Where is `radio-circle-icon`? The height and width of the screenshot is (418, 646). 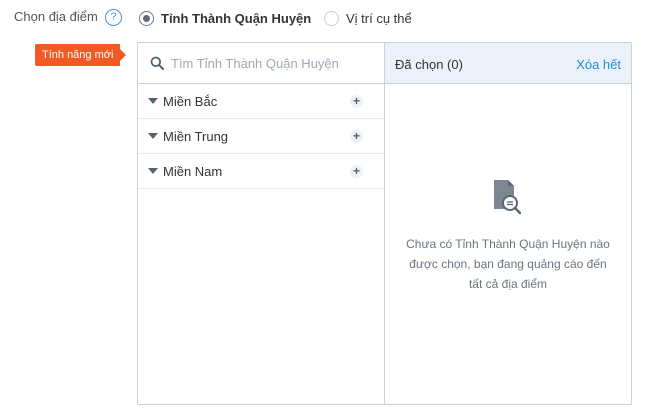 radio-circle-icon is located at coordinates (331, 18).